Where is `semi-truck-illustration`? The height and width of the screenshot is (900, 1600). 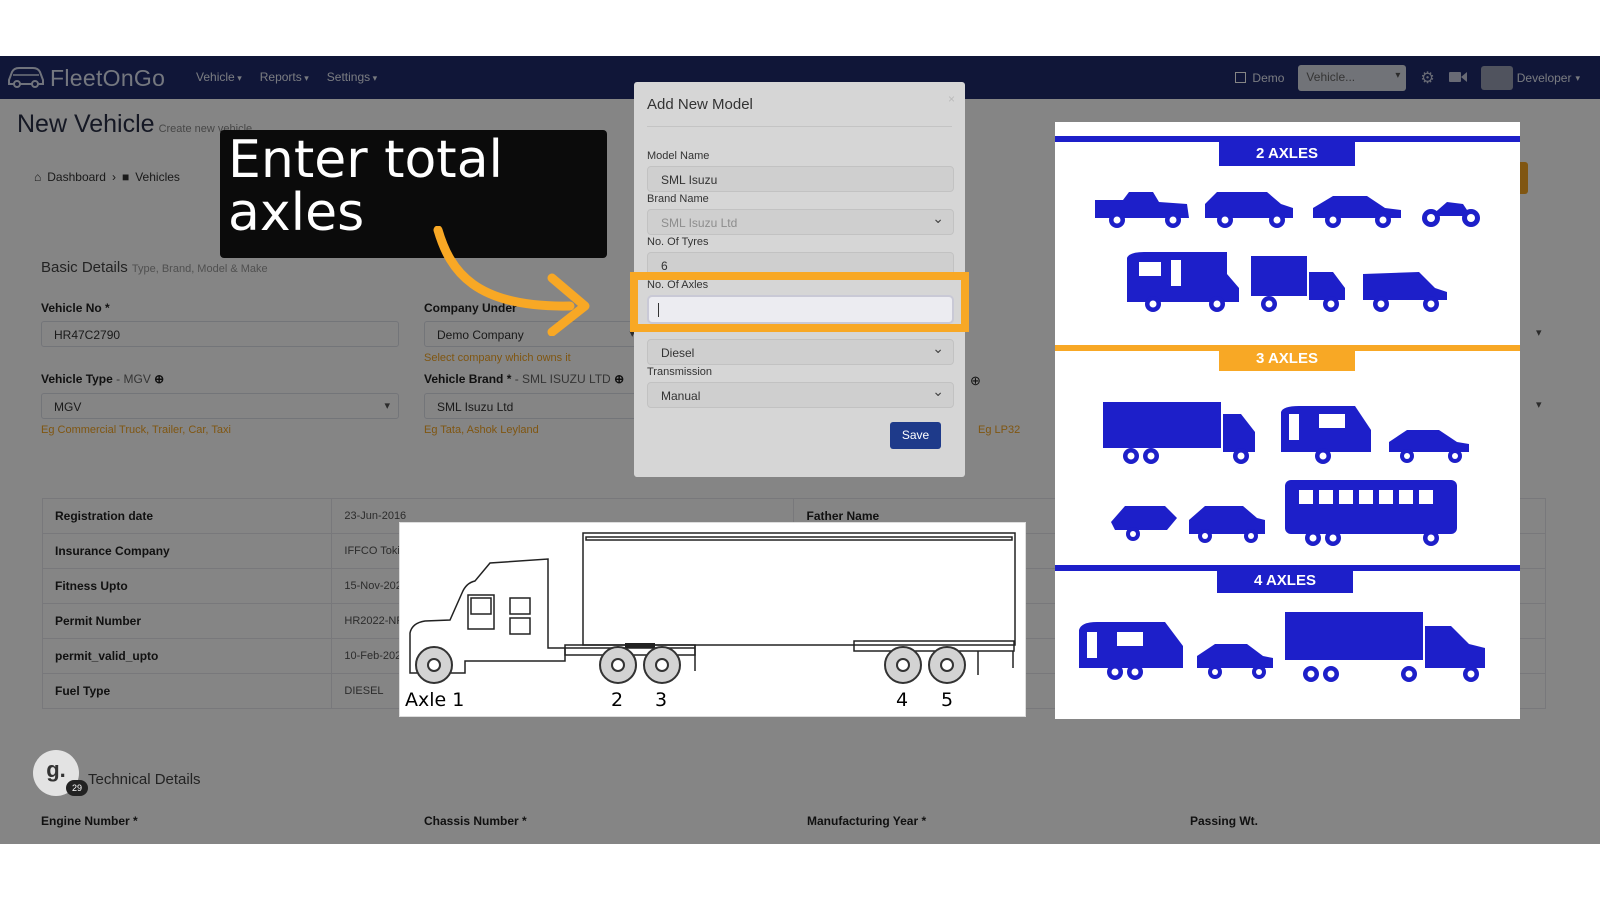
semi-truck-illustration is located at coordinates (712, 608).